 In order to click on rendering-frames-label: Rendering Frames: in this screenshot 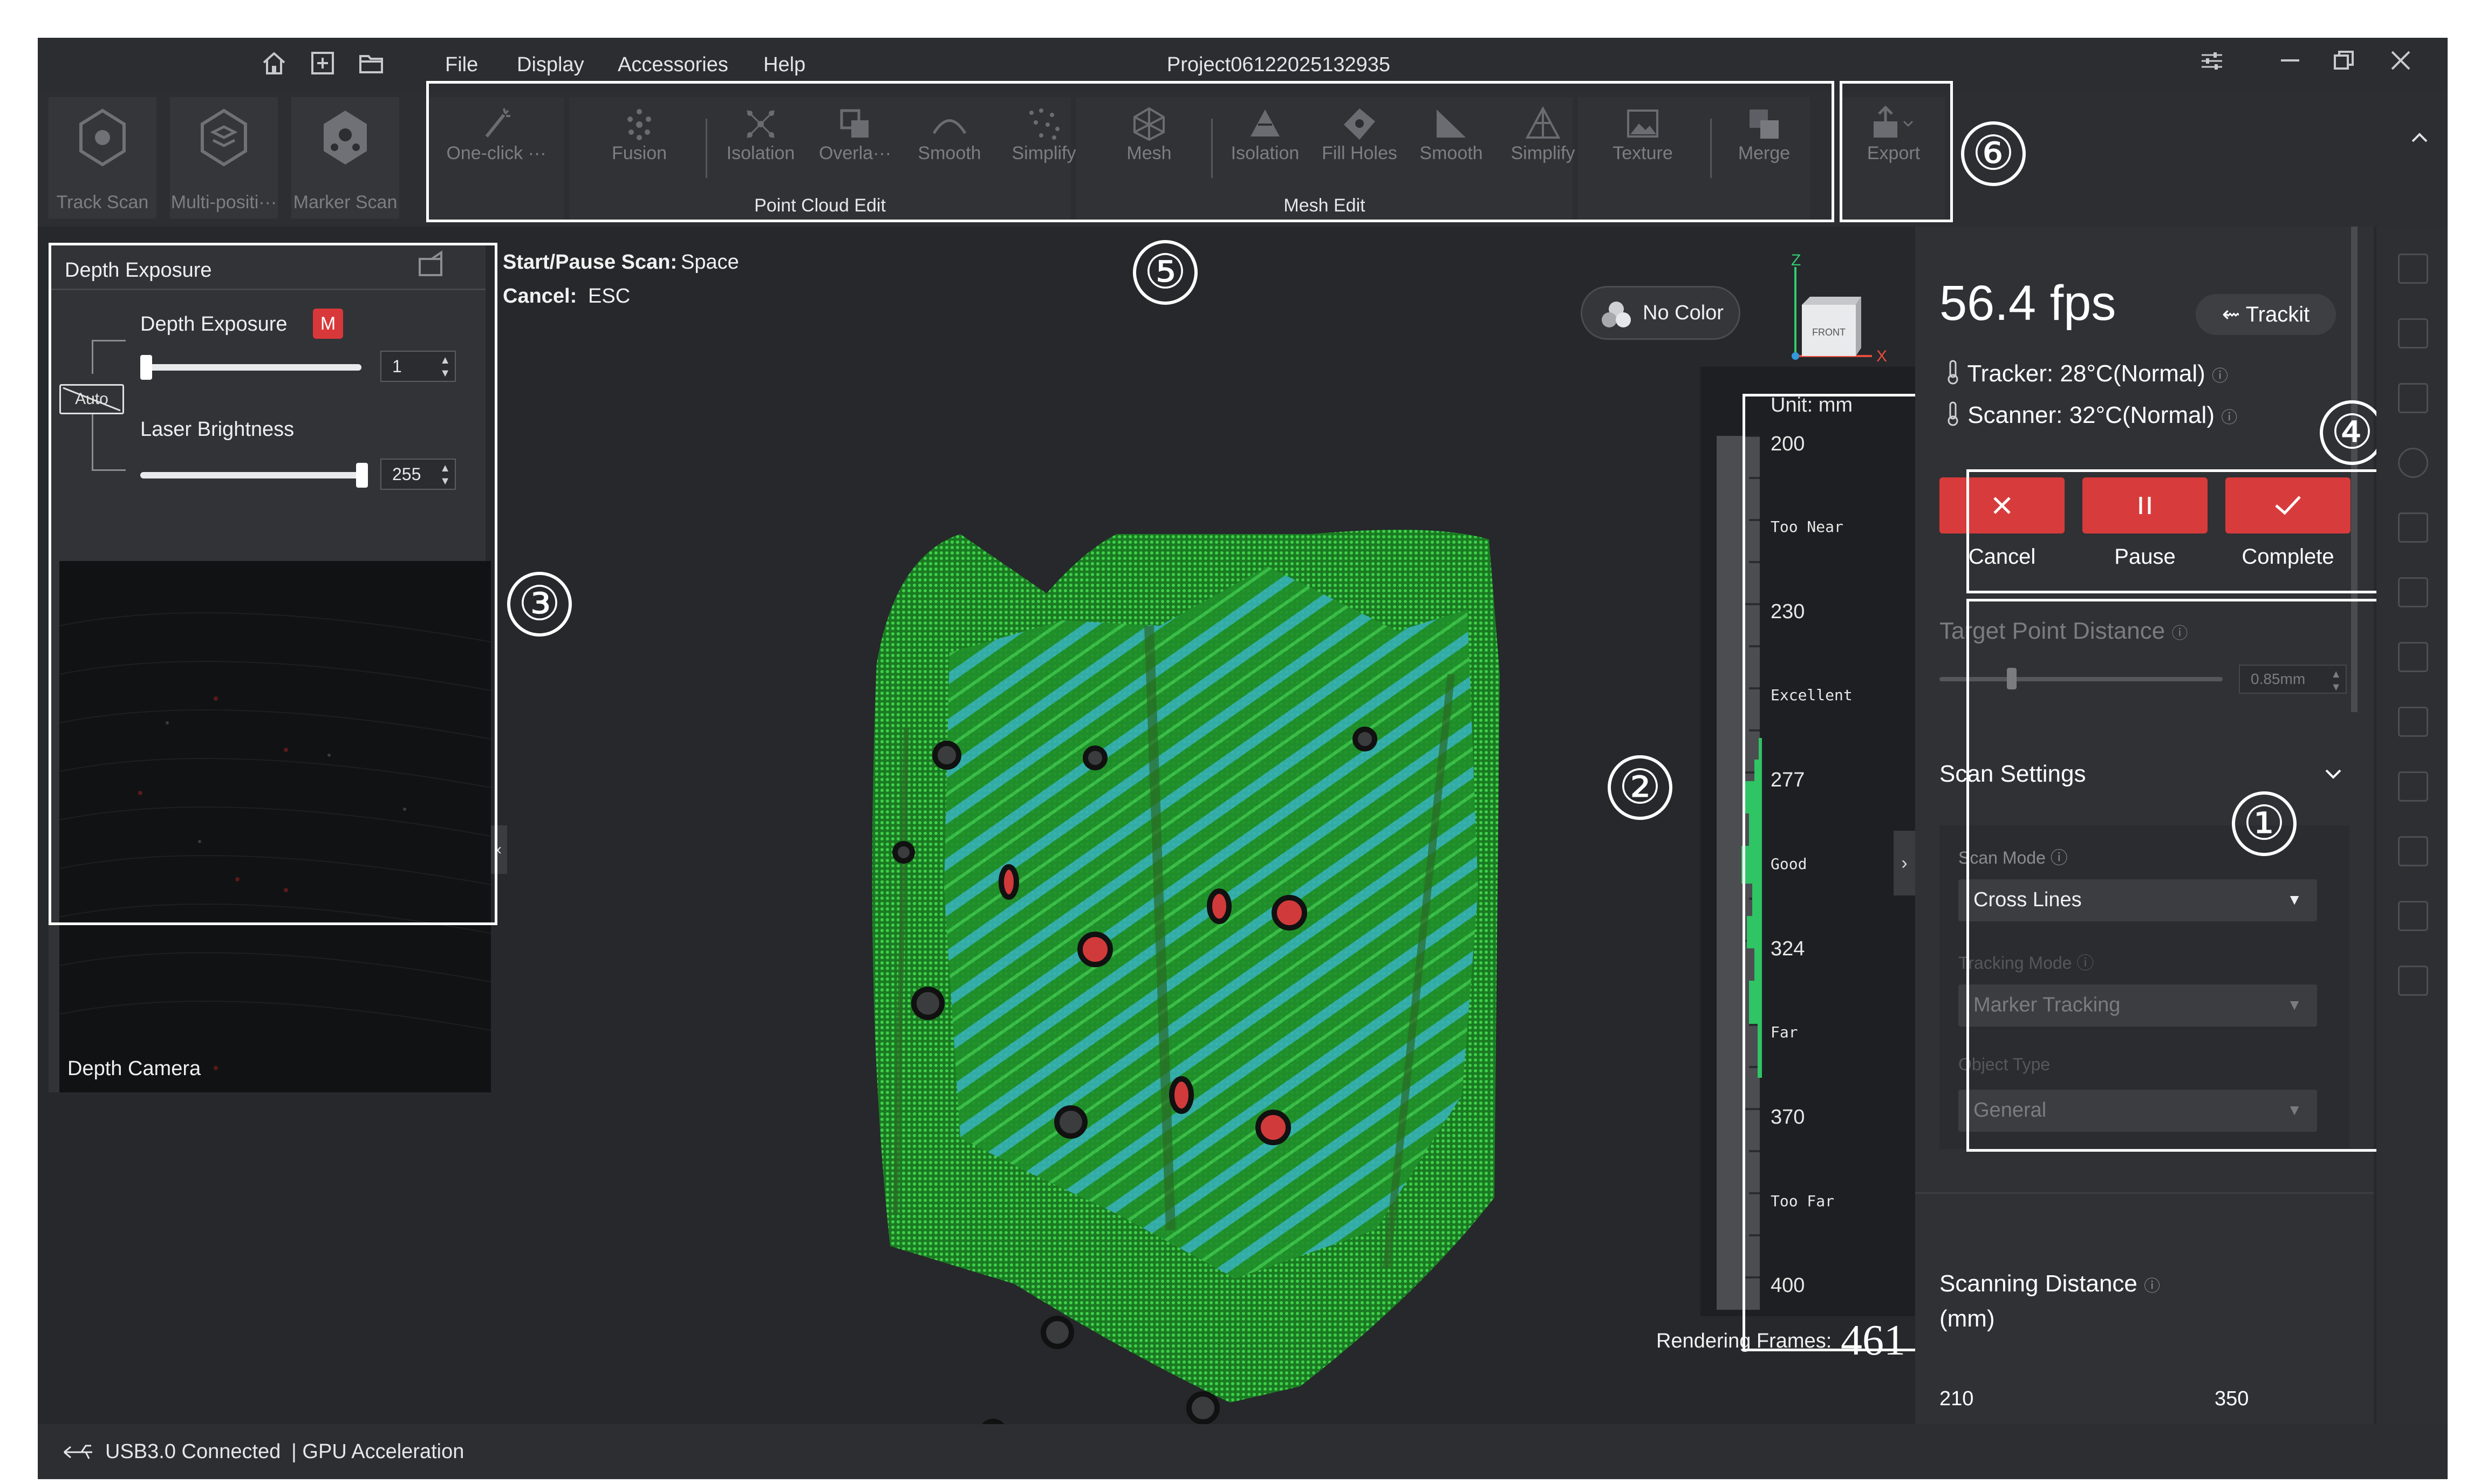, I will do `click(1744, 1341)`.